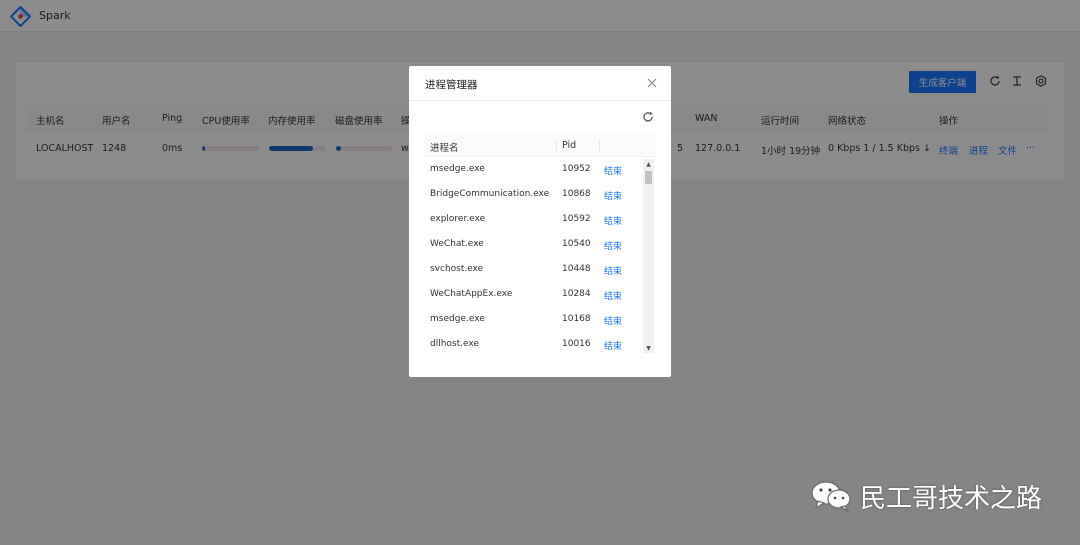 Image resolution: width=1080 pixels, height=545 pixels. What do you see at coordinates (652, 83) in the screenshot?
I see `close-icon` at bounding box center [652, 83].